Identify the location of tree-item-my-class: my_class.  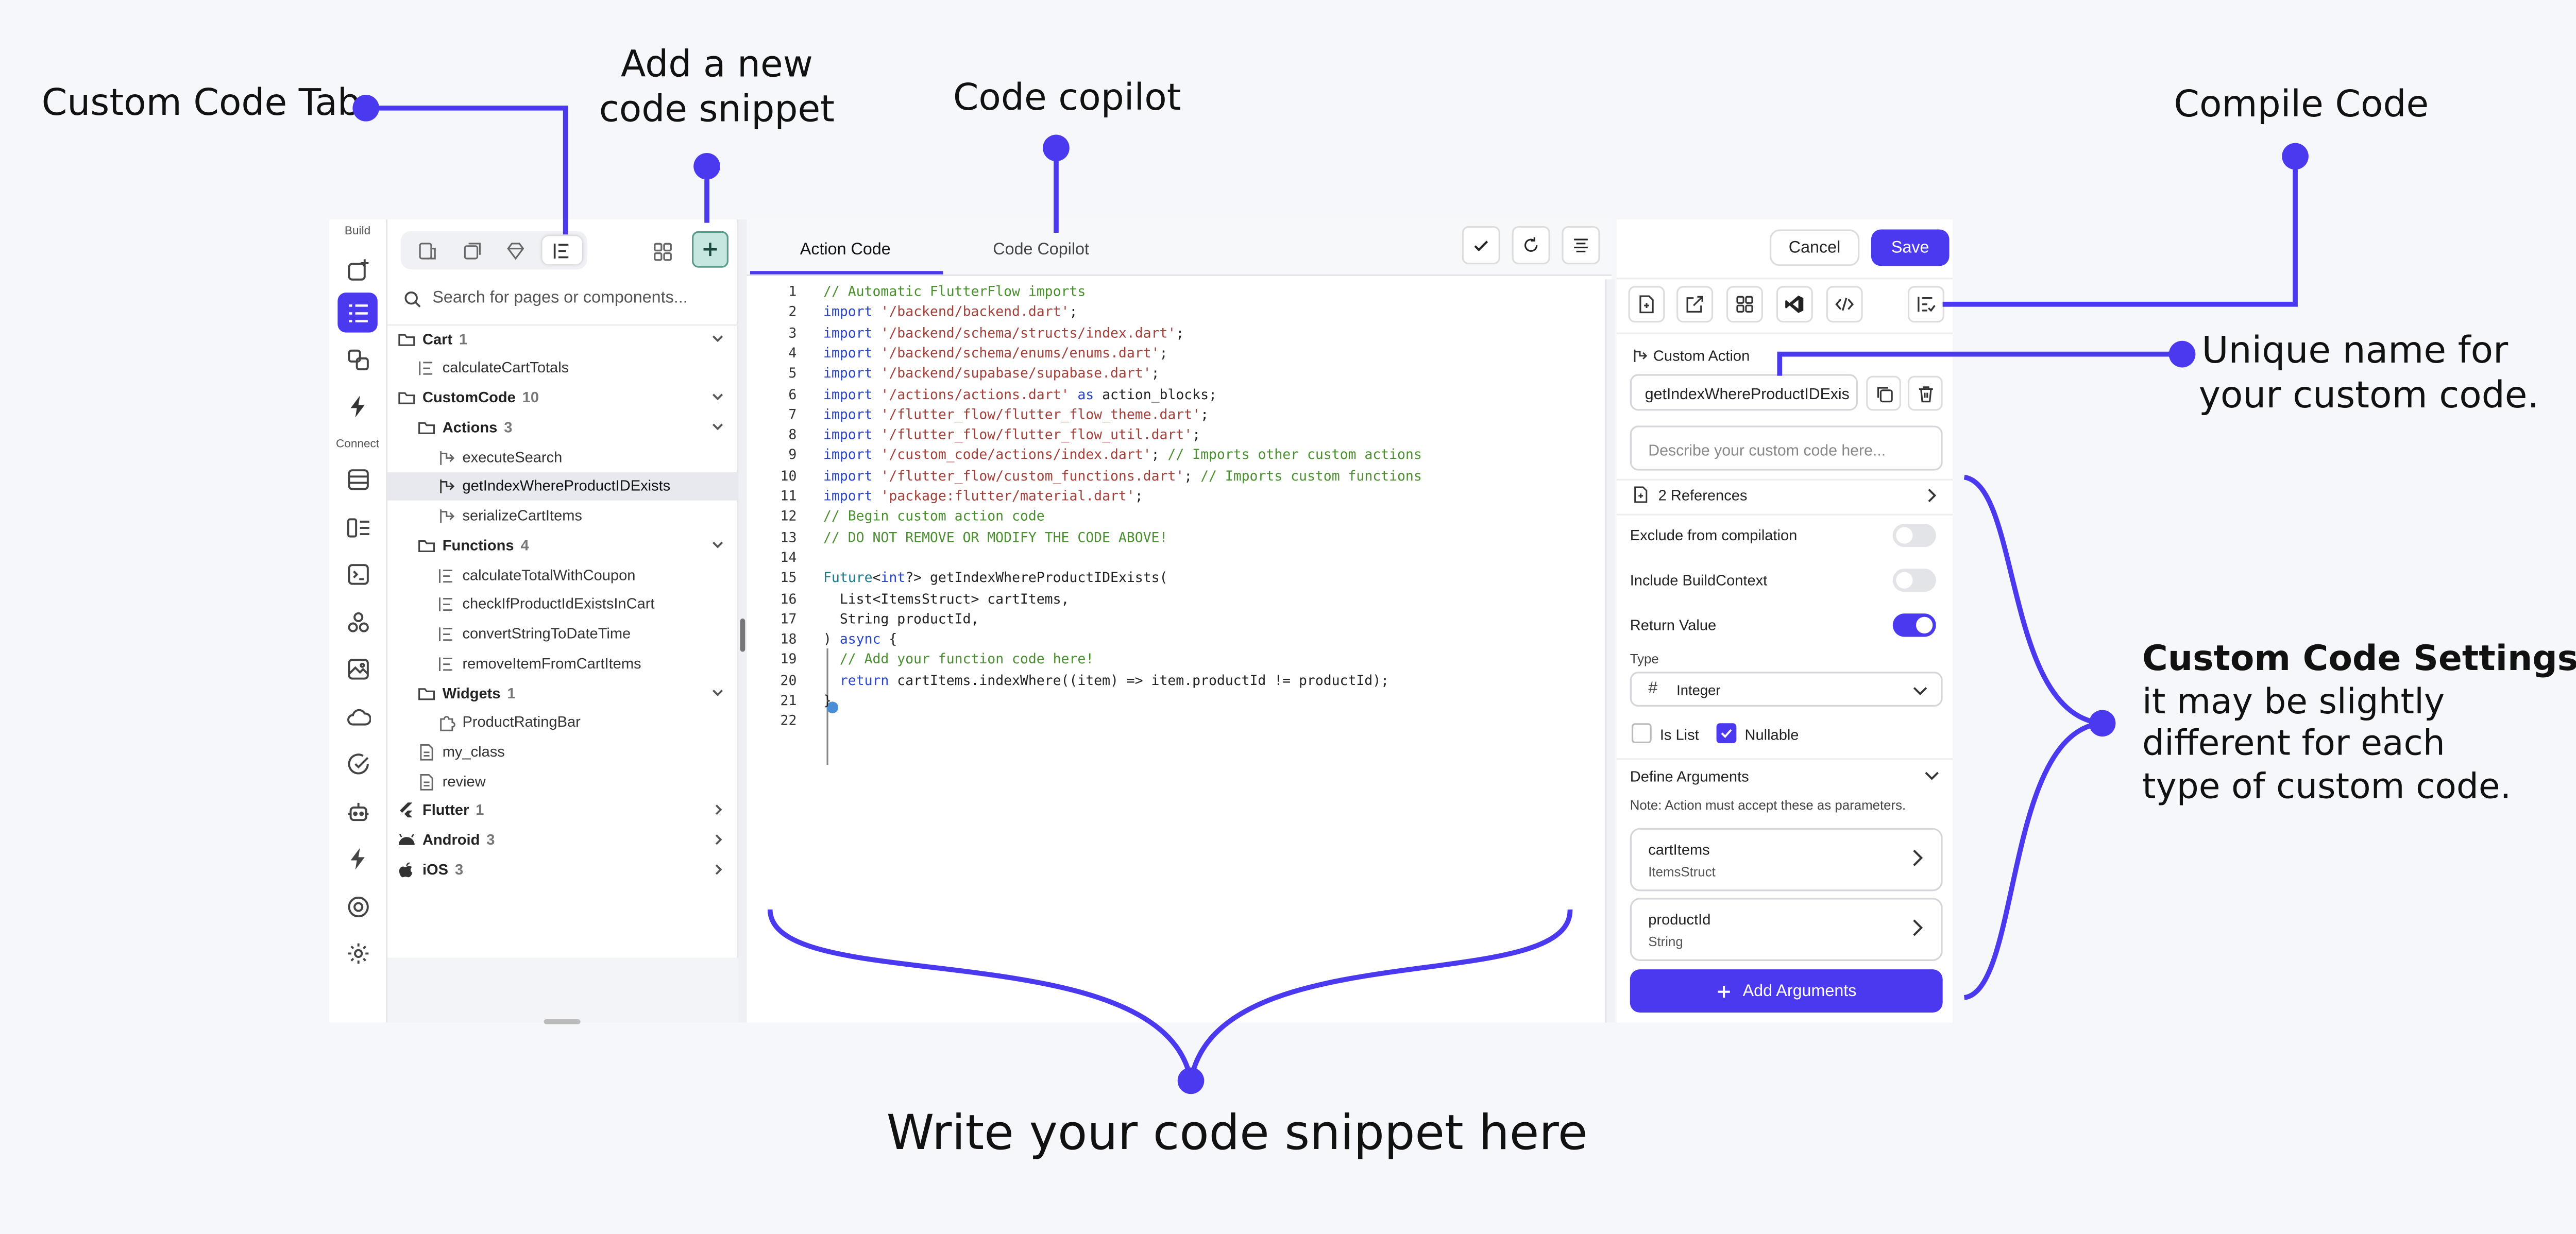
(562, 752).